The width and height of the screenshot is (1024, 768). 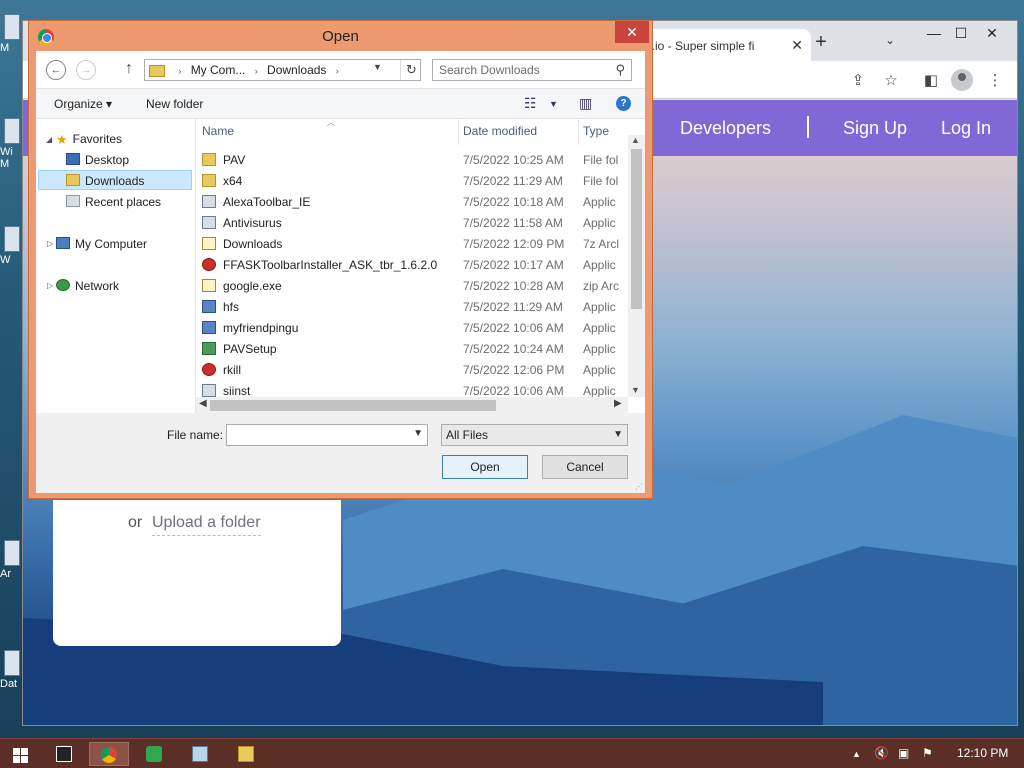 I want to click on taskbar-explorer, so click(x=246, y=754).